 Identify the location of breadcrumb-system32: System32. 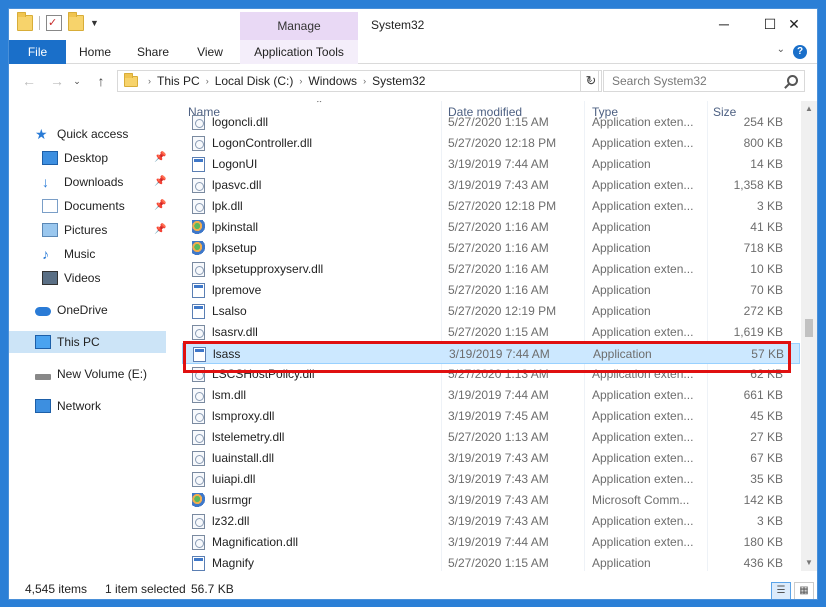
(398, 81).